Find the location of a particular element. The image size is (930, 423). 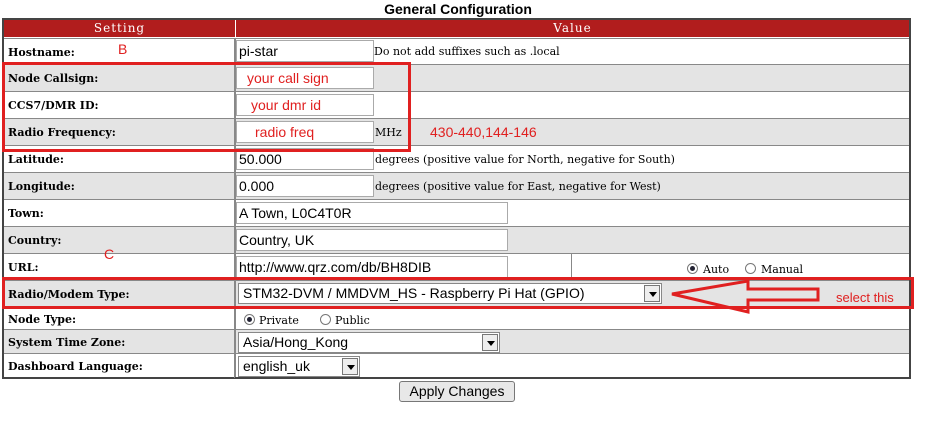

arrow-annotation is located at coordinates (745, 296).